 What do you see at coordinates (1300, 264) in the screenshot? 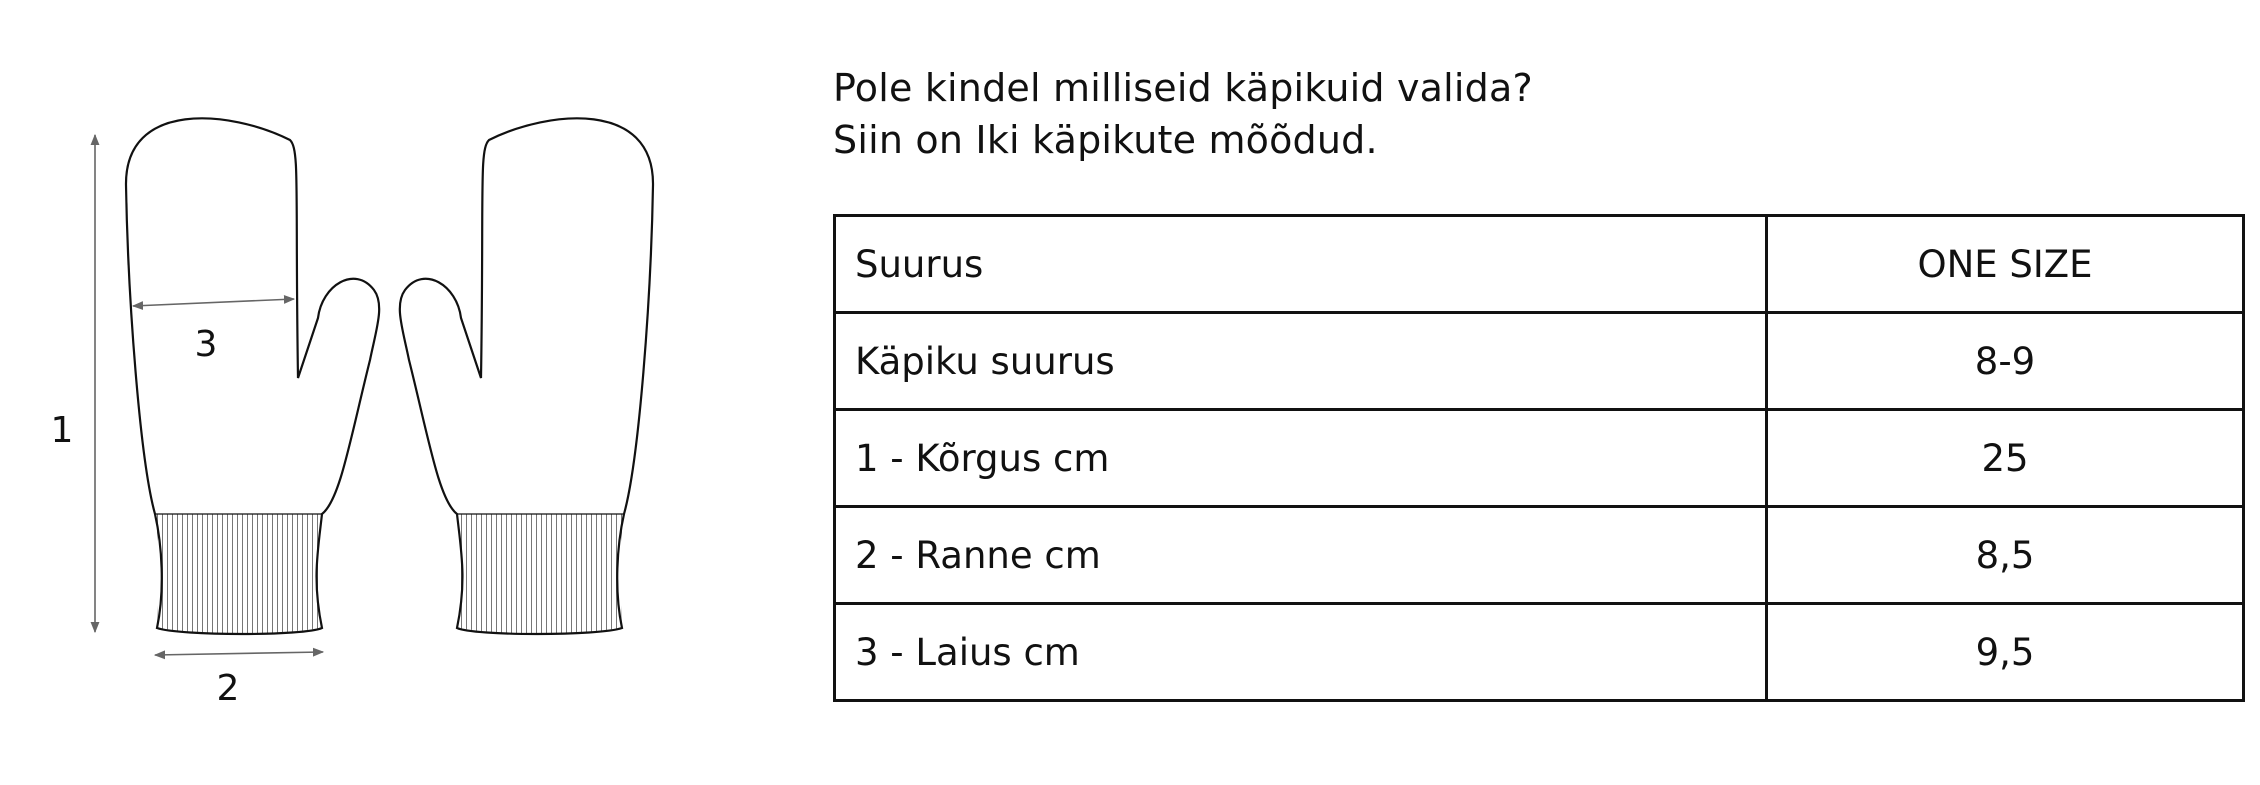
I see `row-label: Suurus` at bounding box center [1300, 264].